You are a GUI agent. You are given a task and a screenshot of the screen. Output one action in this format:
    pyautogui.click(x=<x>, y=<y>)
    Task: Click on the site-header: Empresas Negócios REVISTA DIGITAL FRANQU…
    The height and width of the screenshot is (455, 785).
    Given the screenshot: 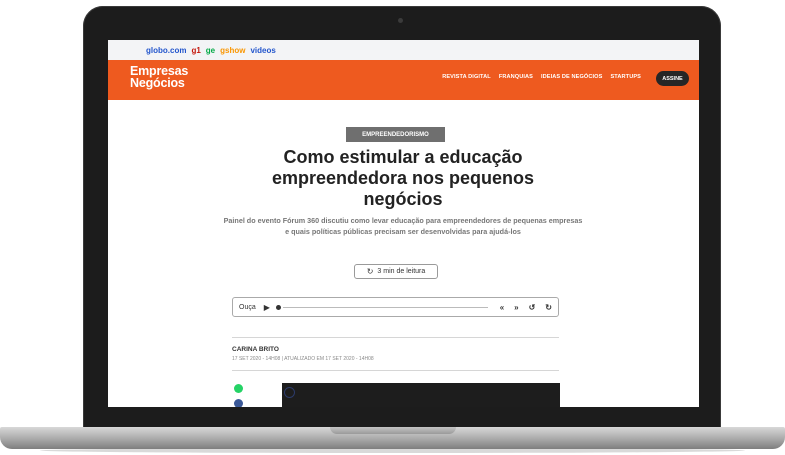 What is the action you would take?
    pyautogui.click(x=403, y=80)
    